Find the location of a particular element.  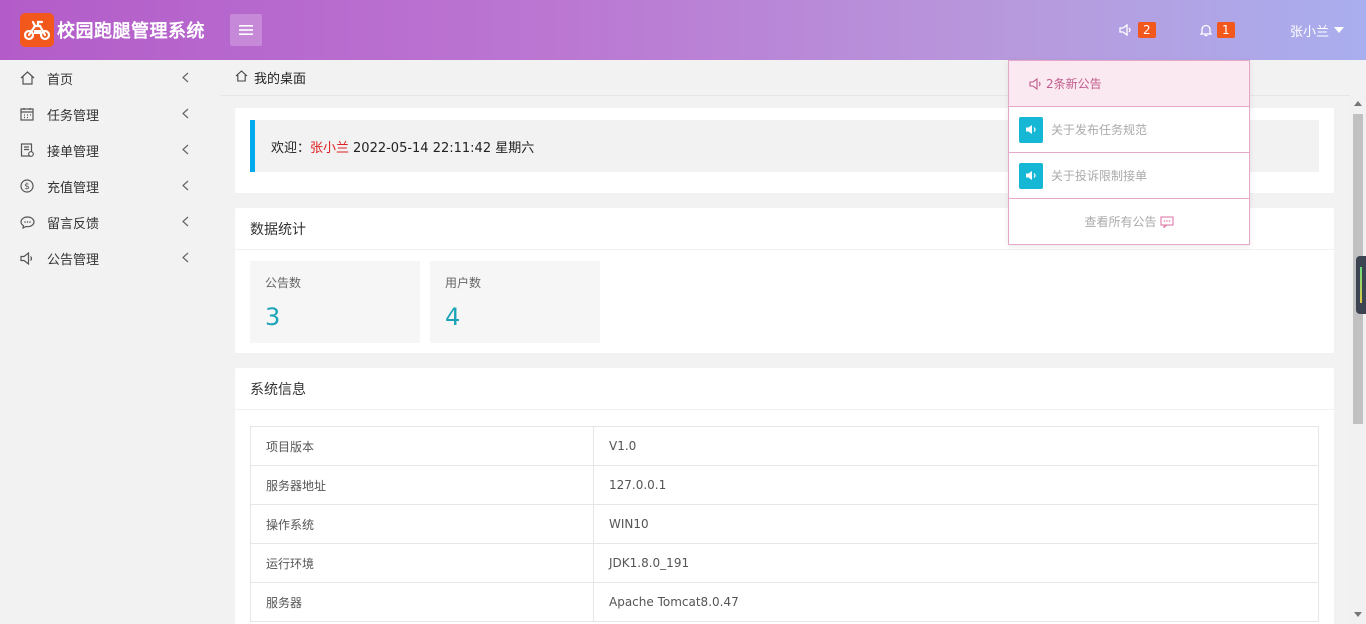

alert-button: 1 is located at coordinates (1217, 30).